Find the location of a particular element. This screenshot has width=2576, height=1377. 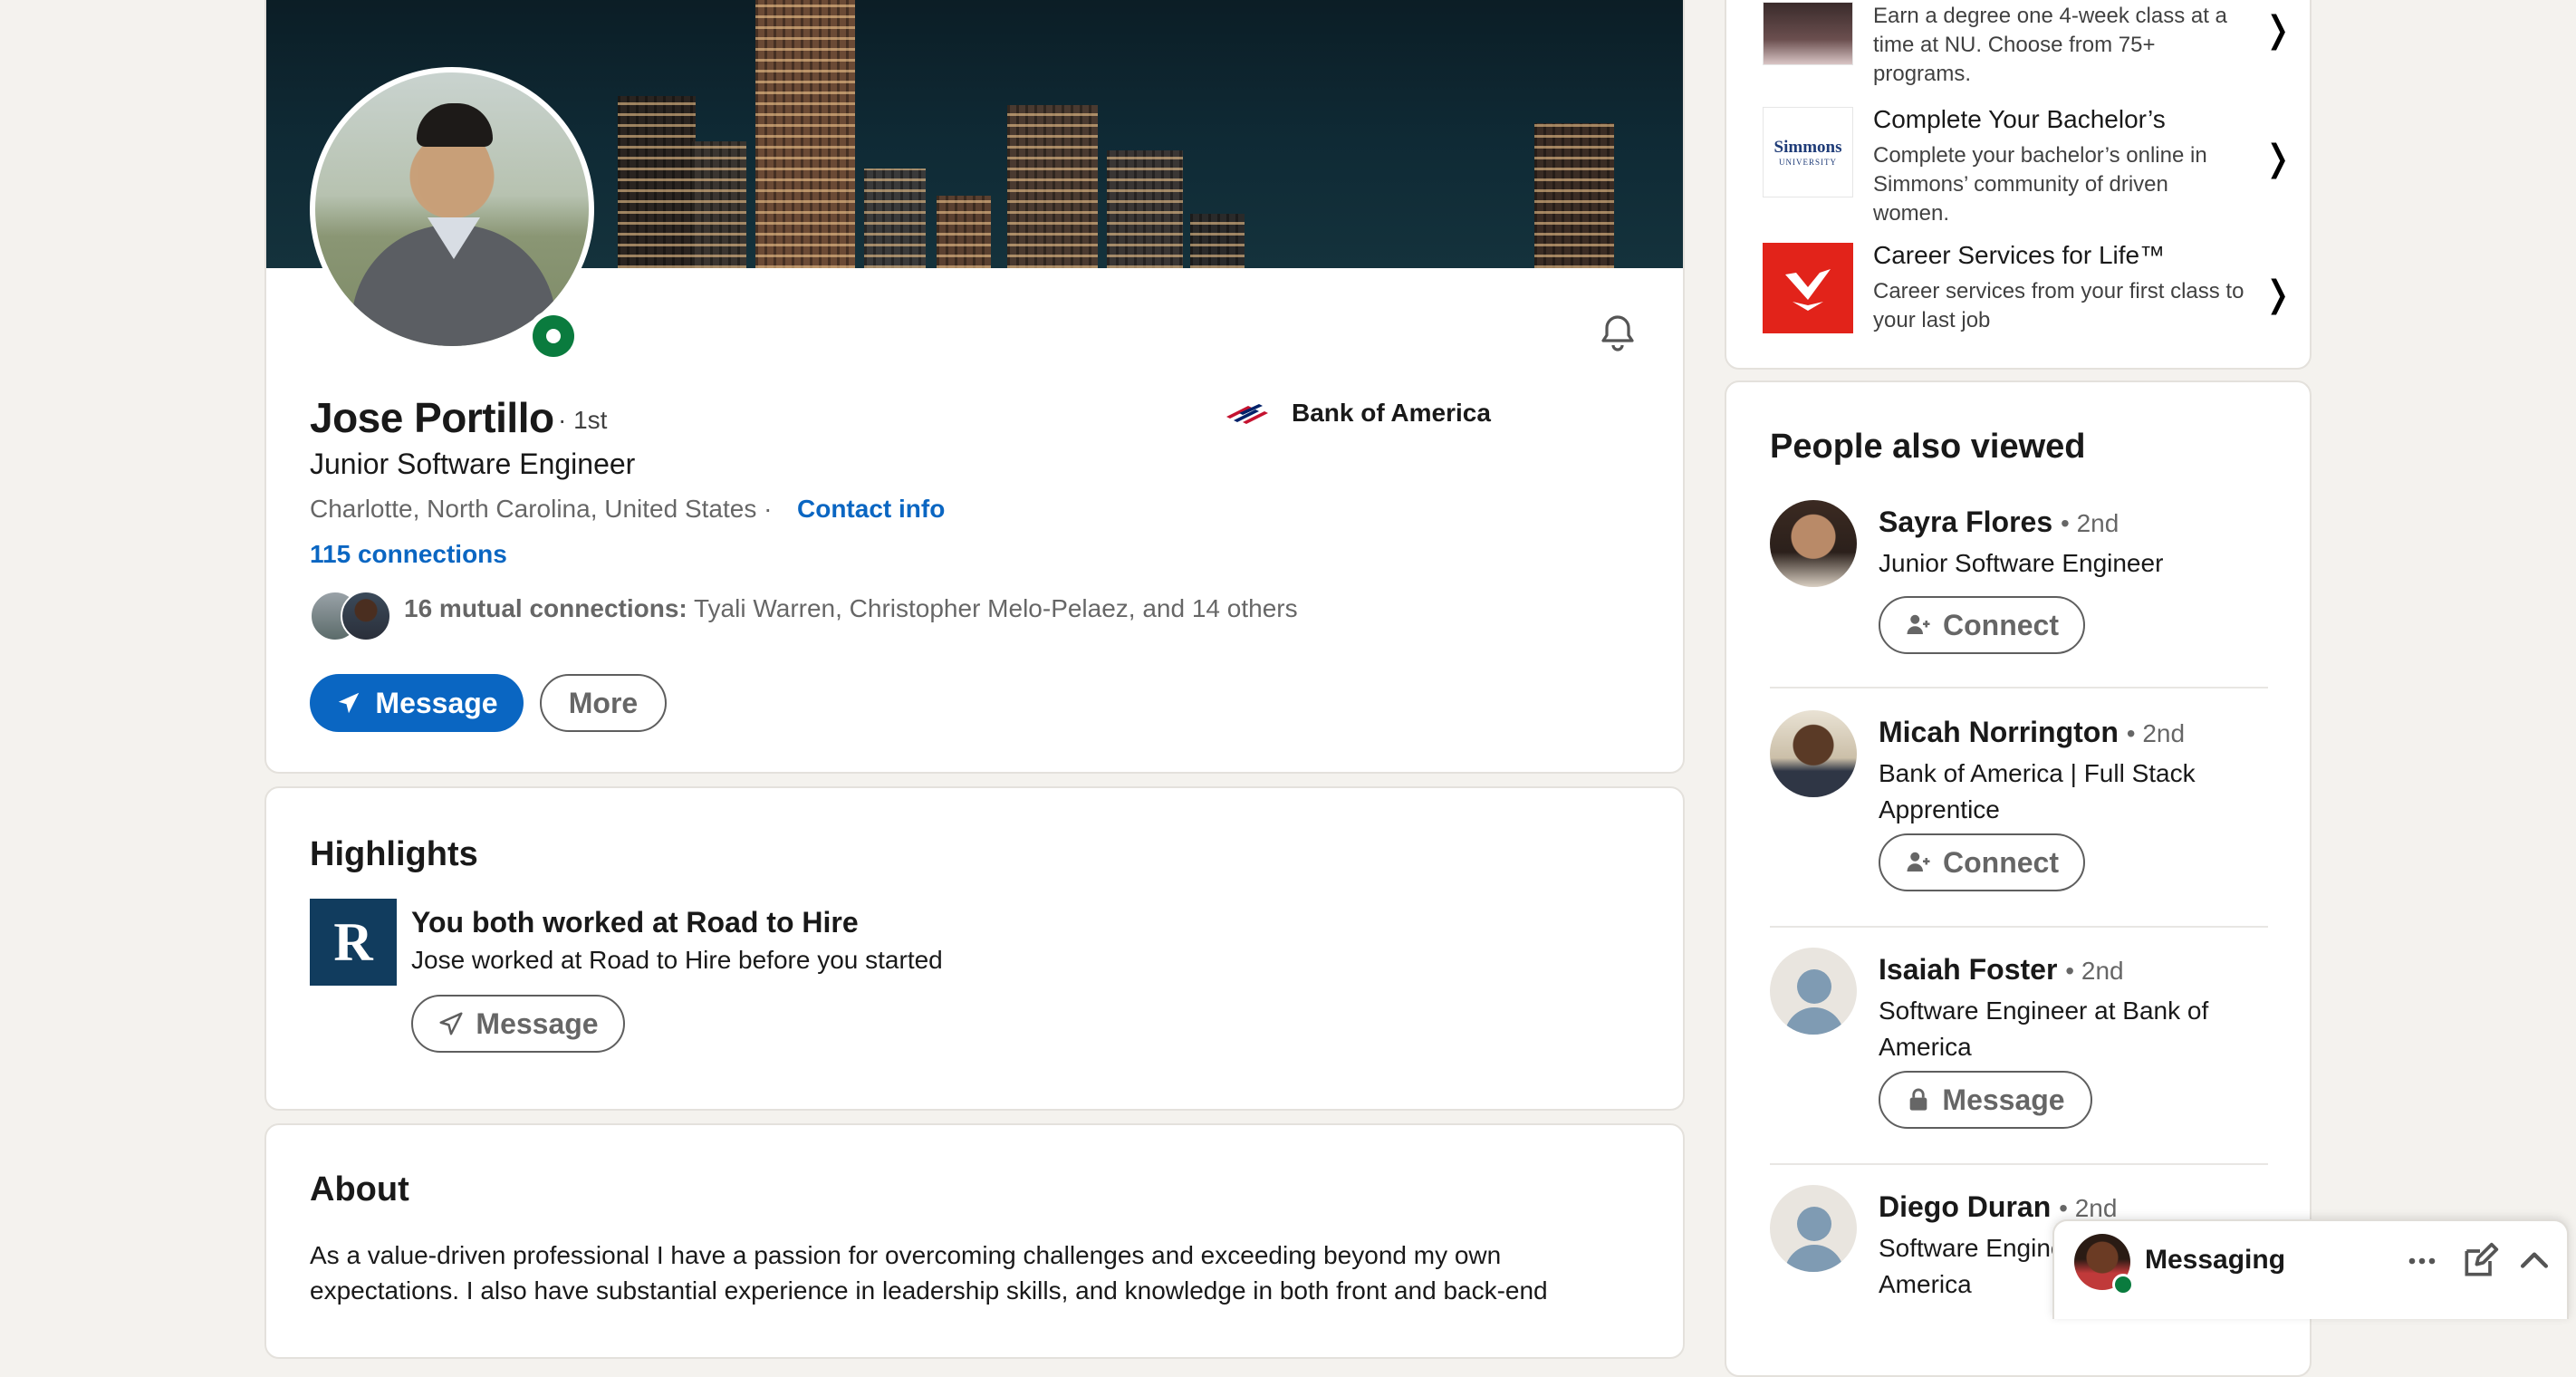

road-to-hire-logo-icon: R is located at coordinates (353, 942).